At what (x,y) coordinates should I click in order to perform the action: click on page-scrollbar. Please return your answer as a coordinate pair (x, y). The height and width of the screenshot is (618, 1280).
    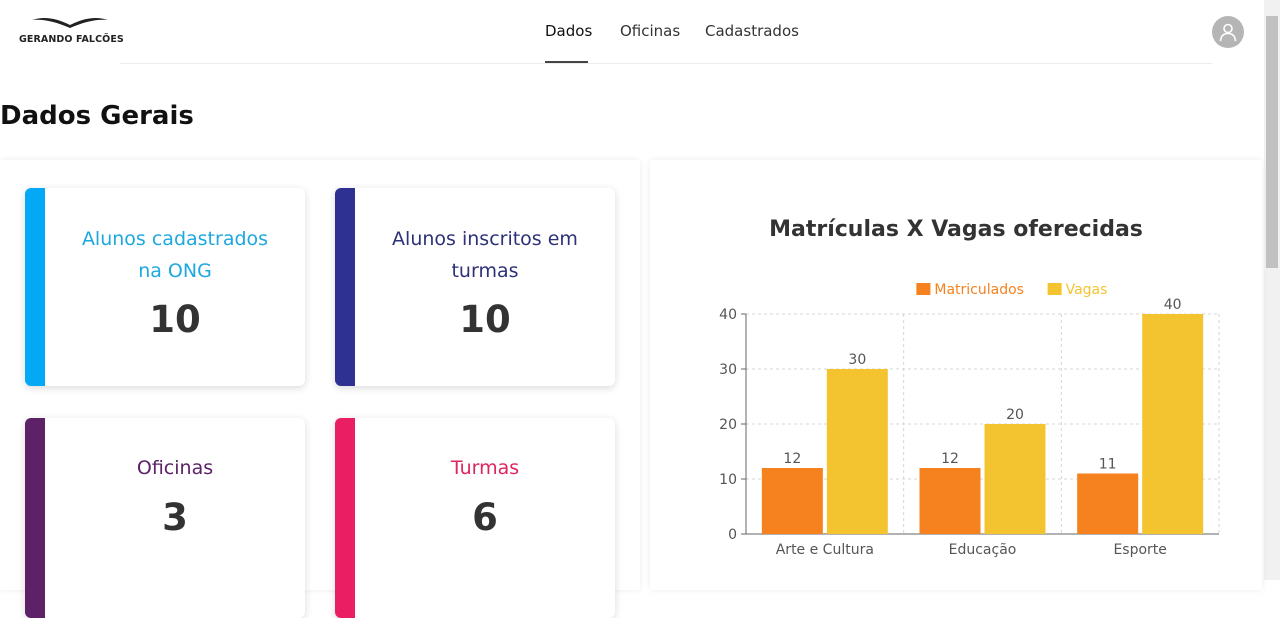
    Looking at the image, I should click on (1272, 290).